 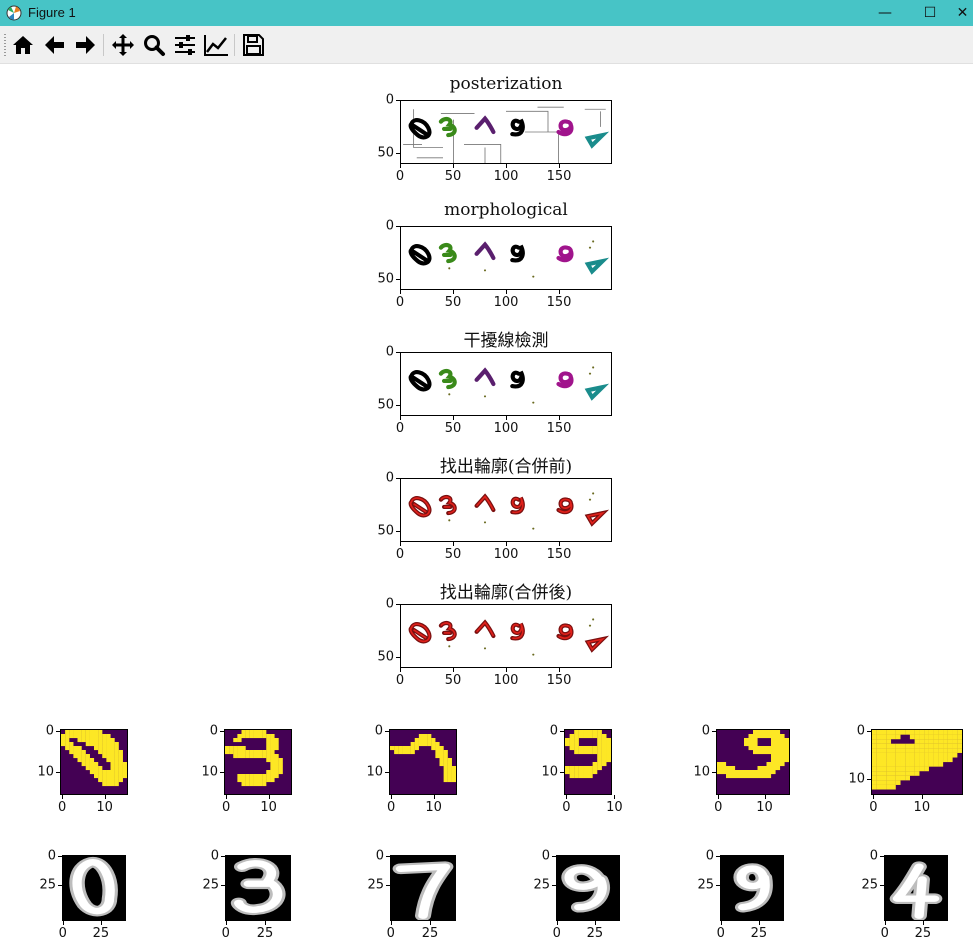 I want to click on subplots-sliders-icon, so click(x=185, y=45).